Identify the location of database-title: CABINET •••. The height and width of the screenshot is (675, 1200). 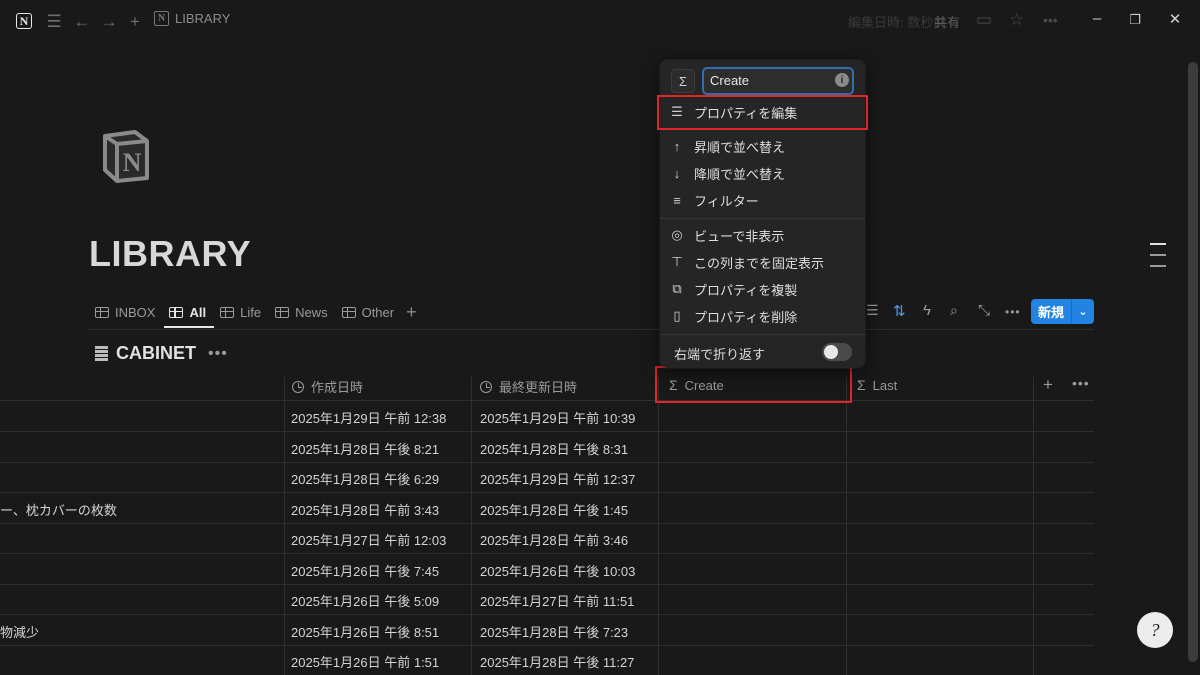
(161, 353).